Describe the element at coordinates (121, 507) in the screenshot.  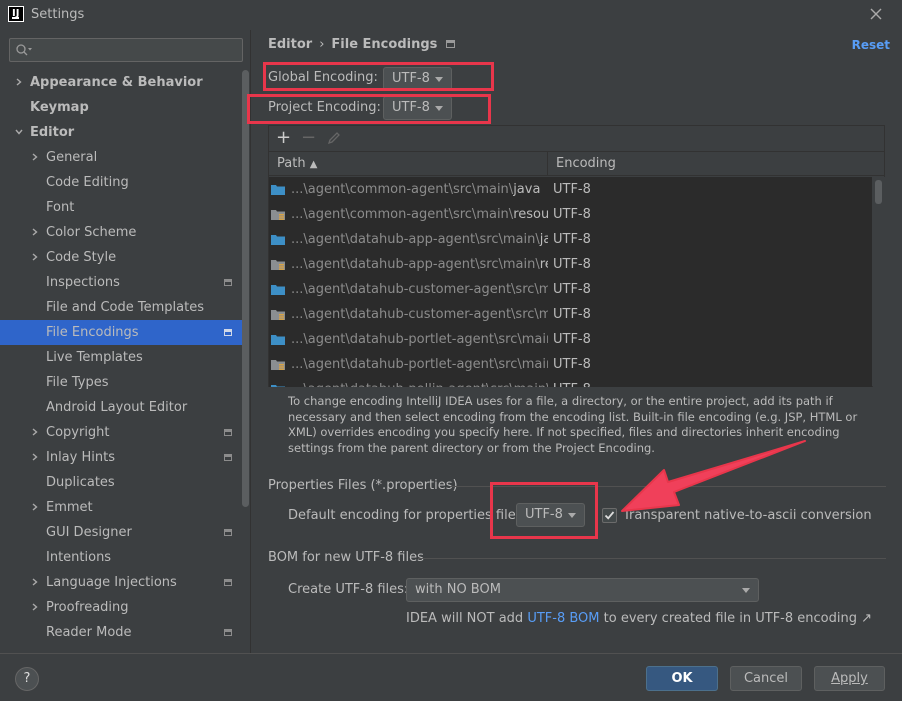
I see `sidebar-item-emmet: Emmet` at that location.